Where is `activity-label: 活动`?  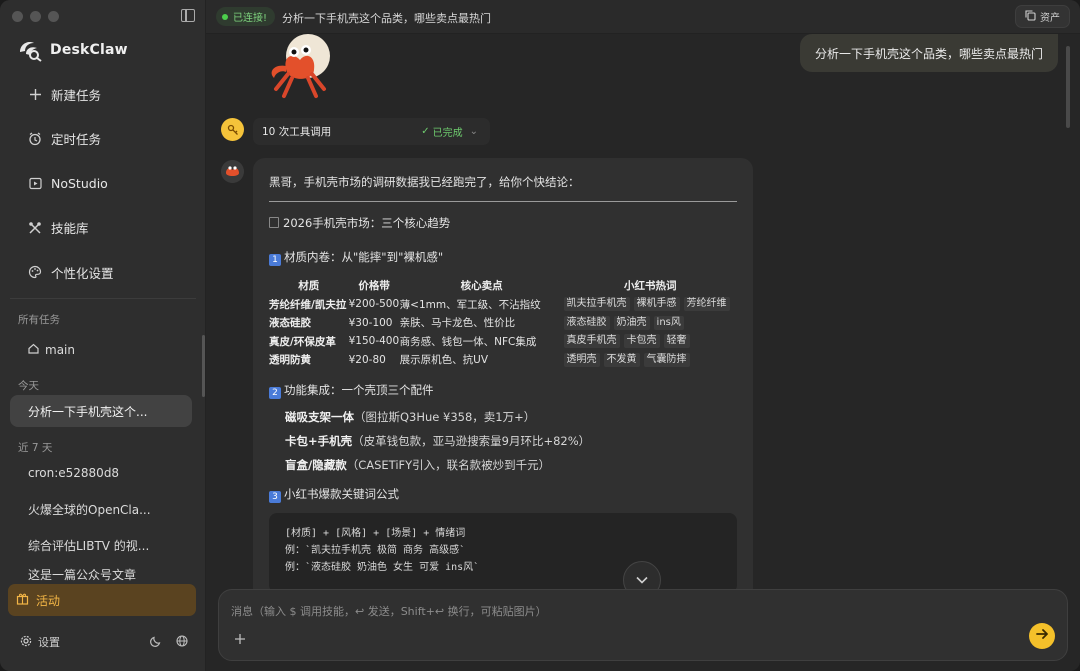 activity-label: 活动 is located at coordinates (48, 600).